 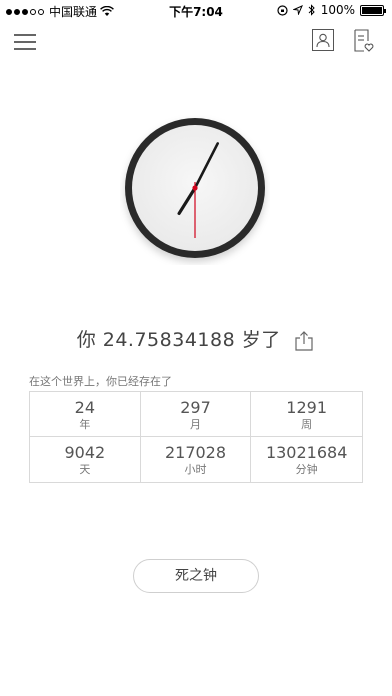 I want to click on bluetooth-icon, so click(x=311, y=10).